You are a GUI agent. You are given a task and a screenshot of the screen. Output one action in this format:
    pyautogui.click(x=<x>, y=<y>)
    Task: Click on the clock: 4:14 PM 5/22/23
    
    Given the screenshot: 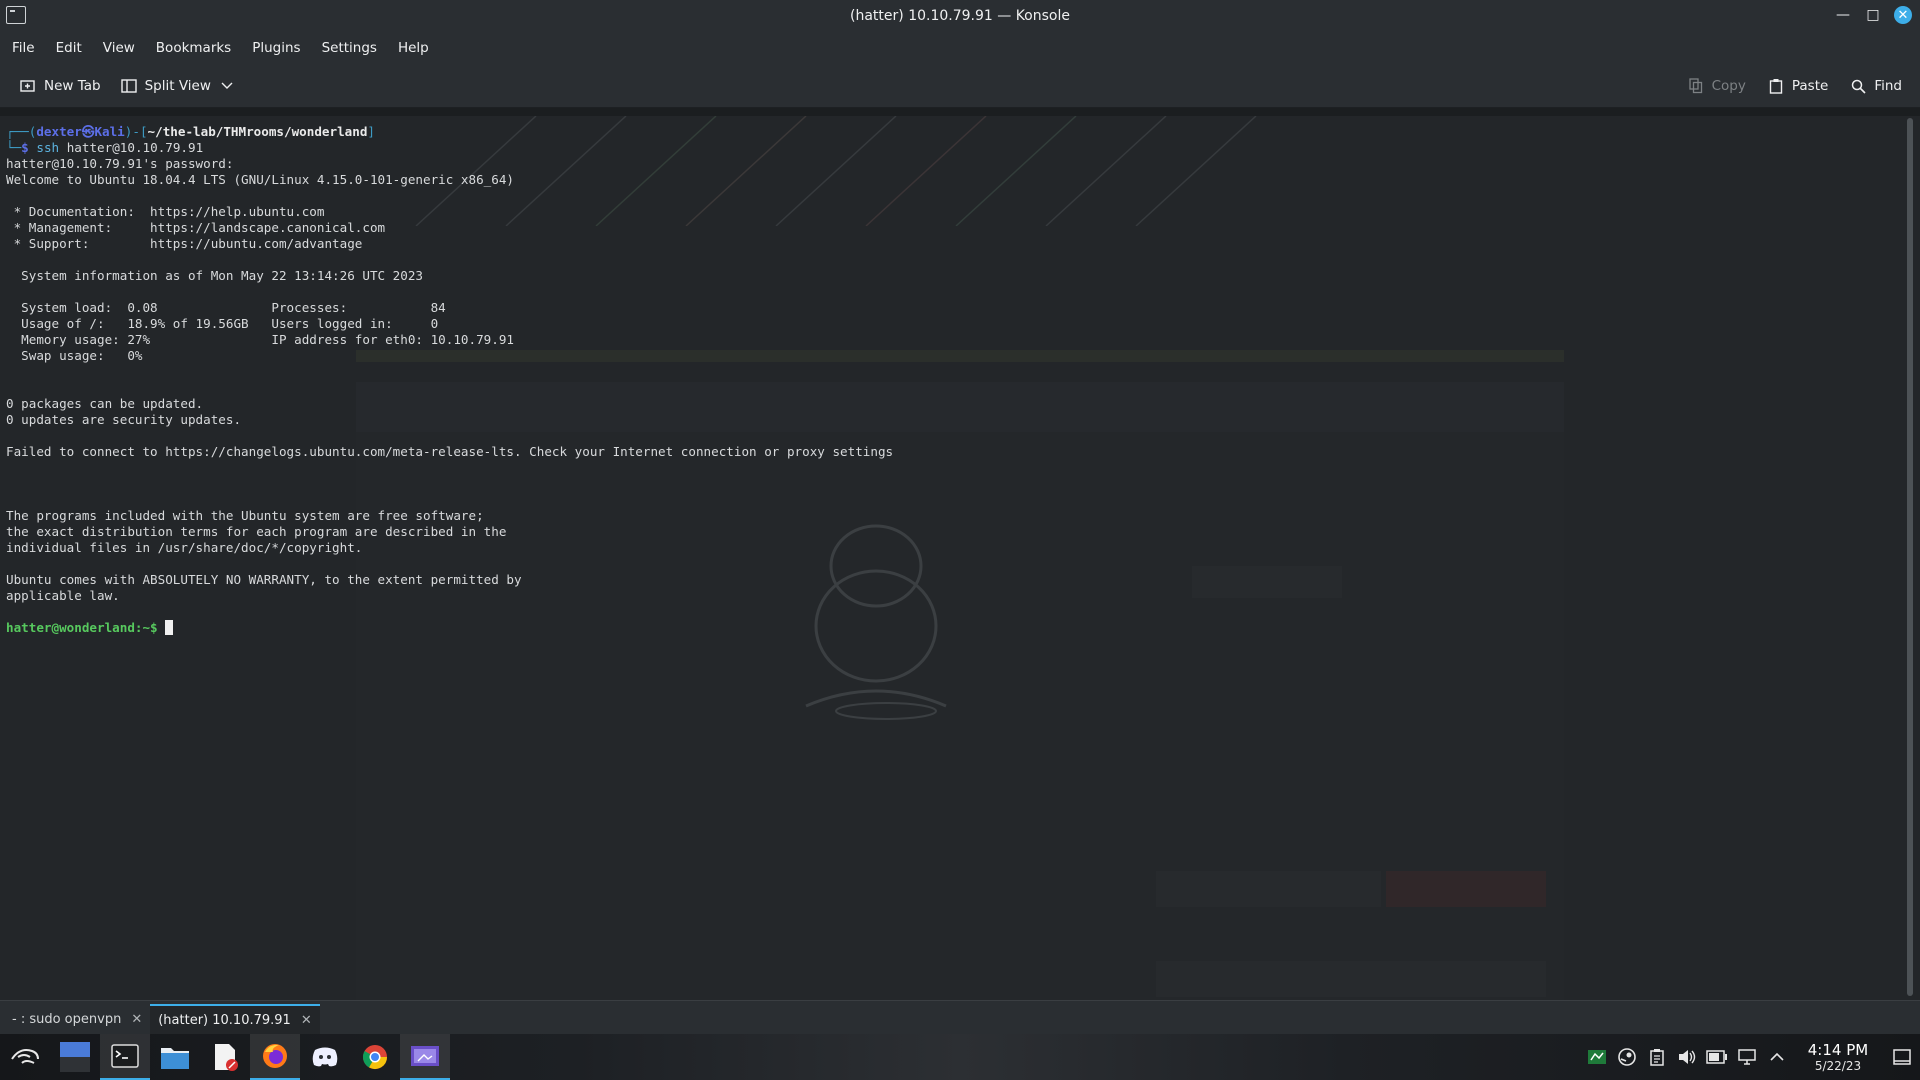 What is the action you would take?
    pyautogui.click(x=1838, y=1057)
    